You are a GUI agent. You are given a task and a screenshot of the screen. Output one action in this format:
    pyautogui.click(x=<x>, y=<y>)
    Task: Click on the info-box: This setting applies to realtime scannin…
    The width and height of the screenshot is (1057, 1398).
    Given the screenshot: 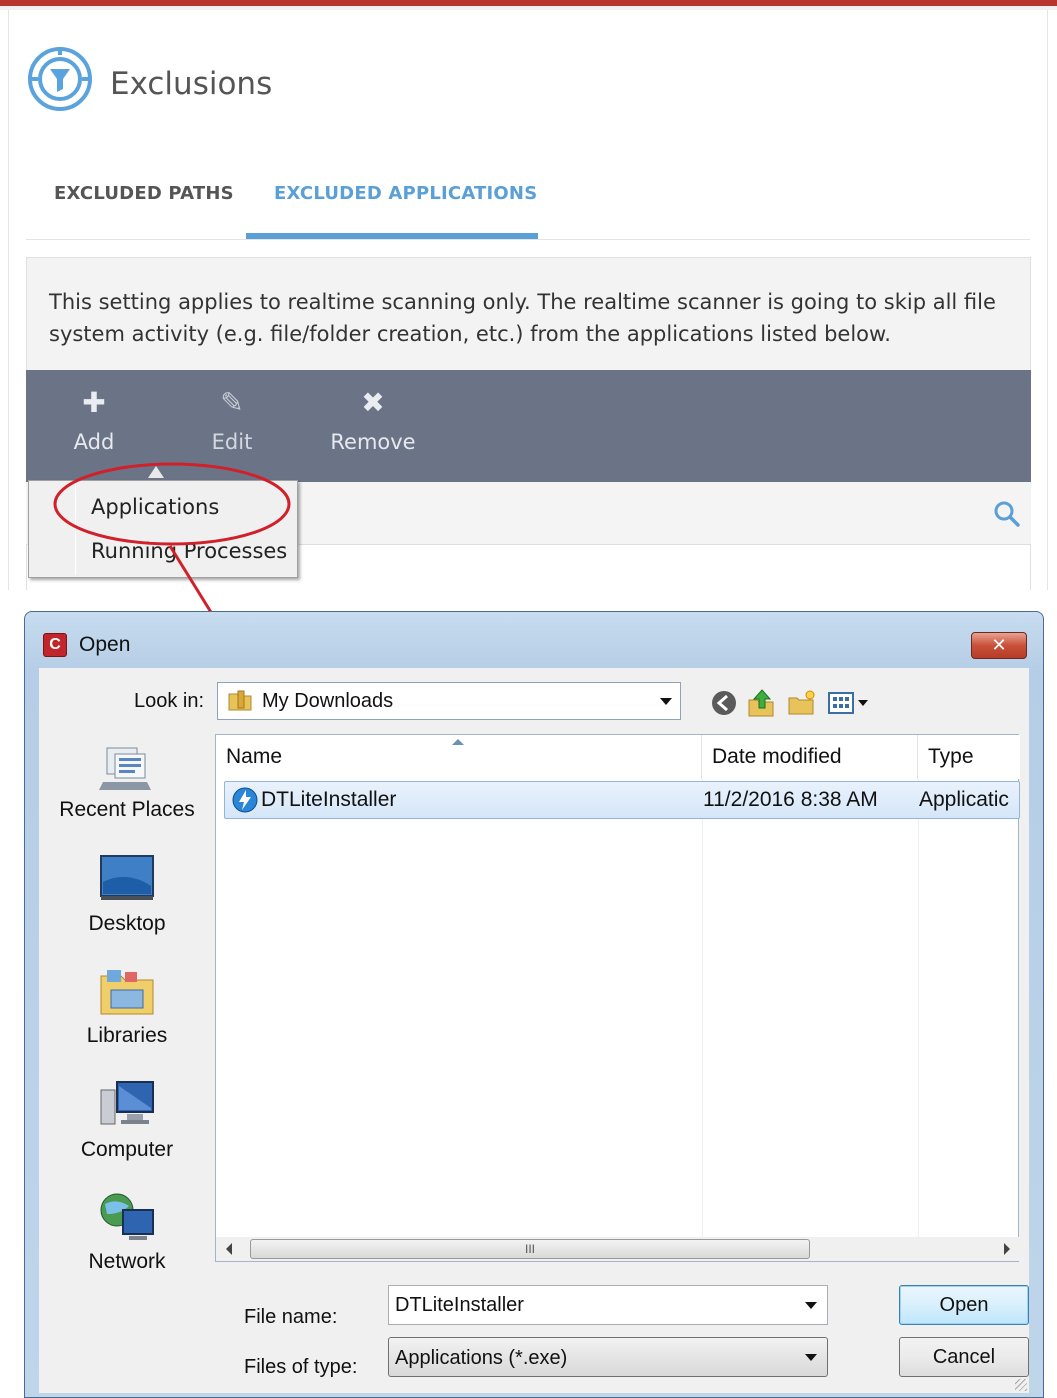 What is the action you would take?
    pyautogui.click(x=528, y=313)
    